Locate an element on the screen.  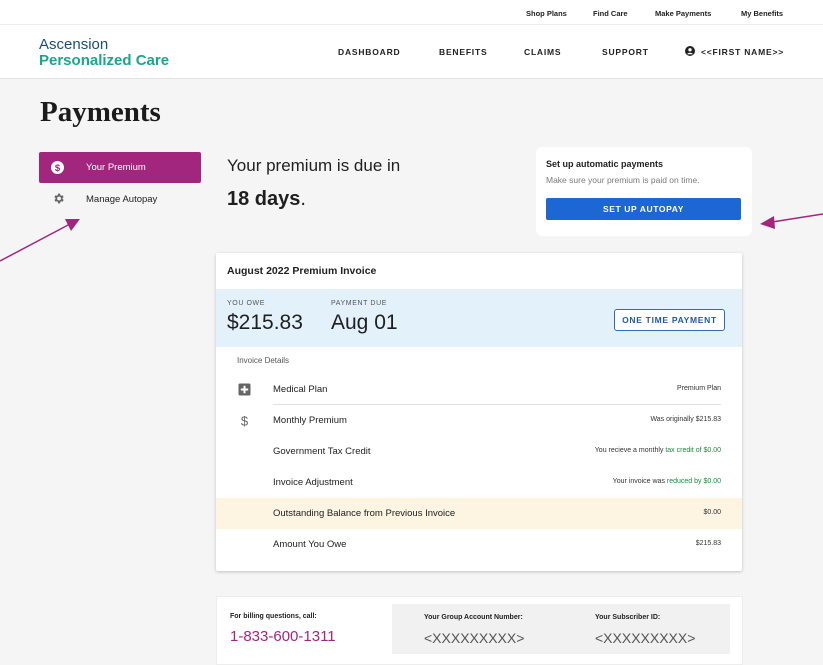
invoice-title: August 2022 Premium Invoice is located at coordinates (302, 271).